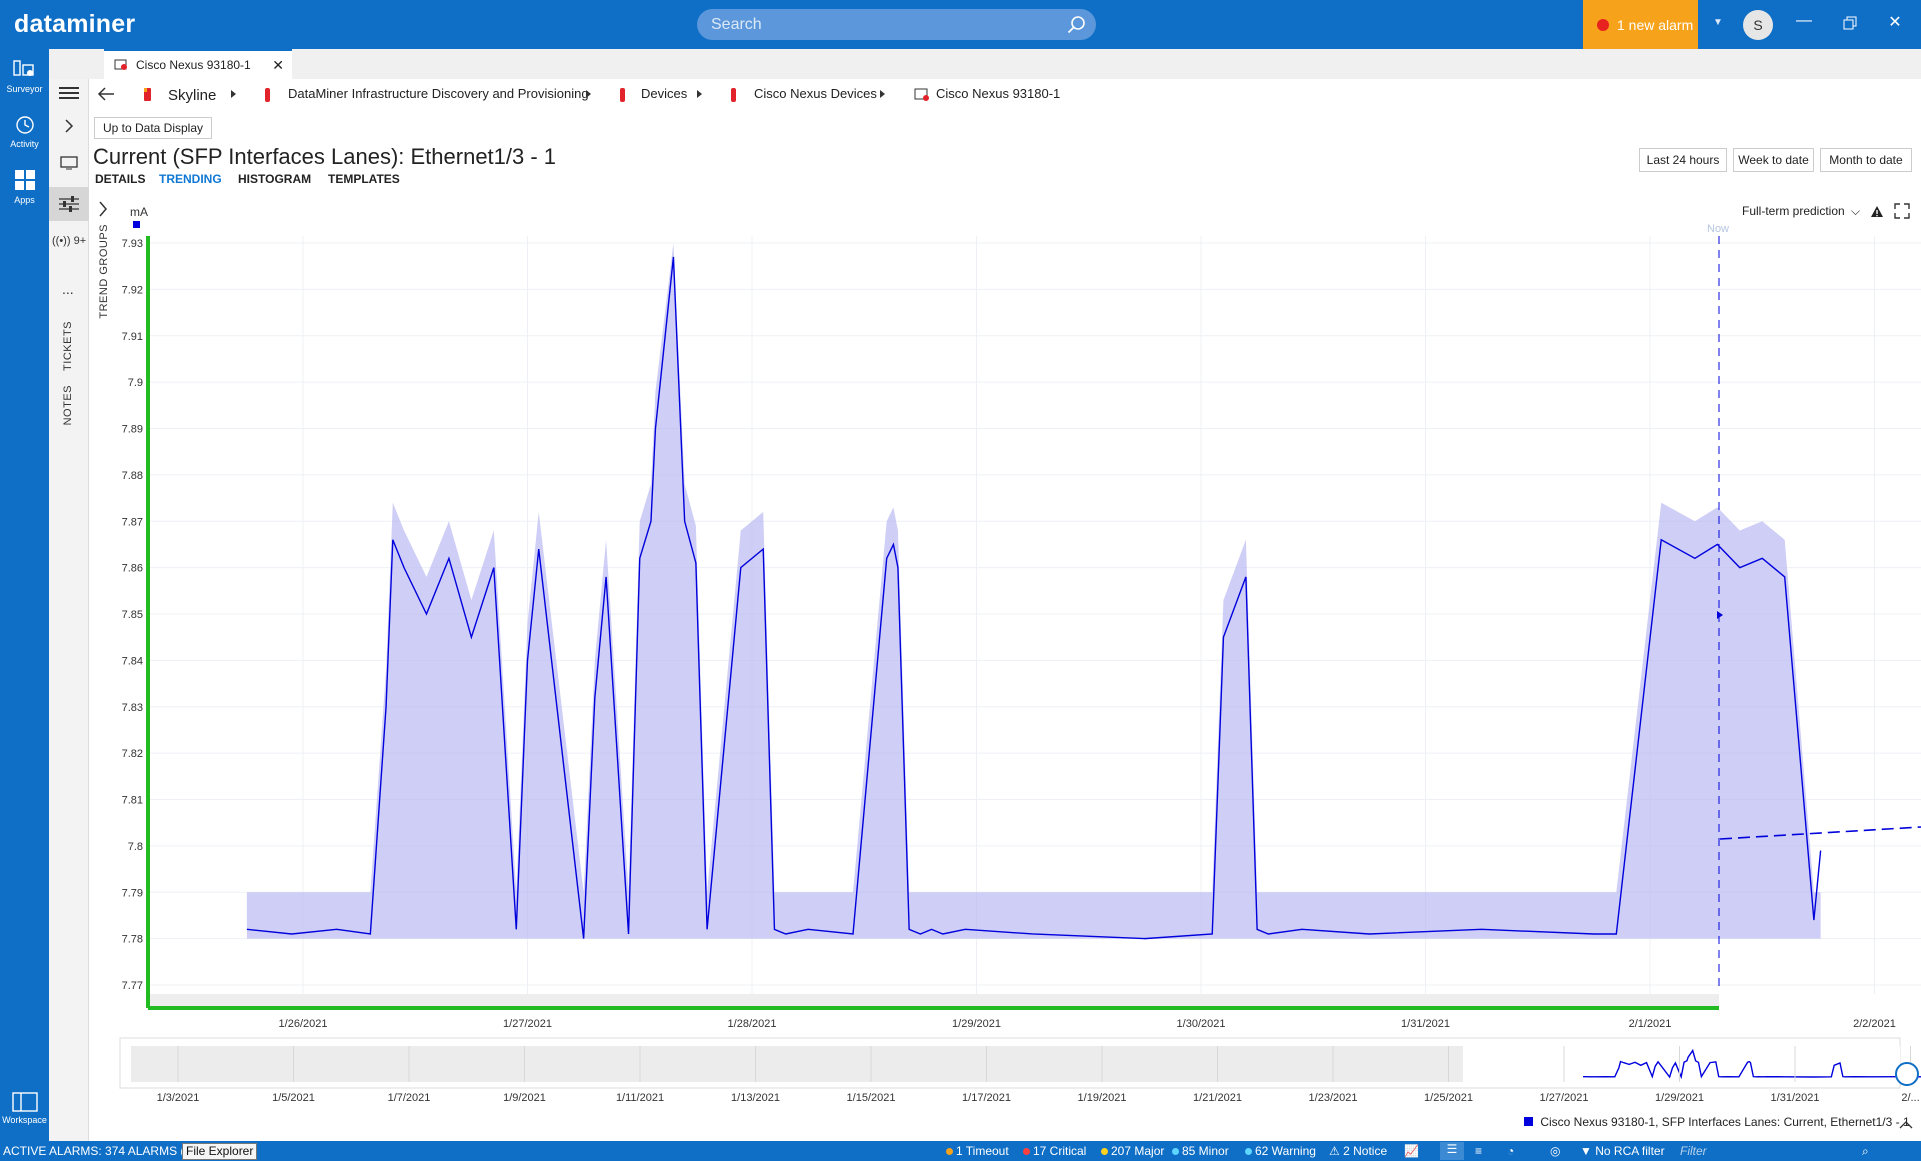  Describe the element at coordinates (409, 1098) in the screenshot. I see `overview-tick-label: 1/7/2021` at that location.